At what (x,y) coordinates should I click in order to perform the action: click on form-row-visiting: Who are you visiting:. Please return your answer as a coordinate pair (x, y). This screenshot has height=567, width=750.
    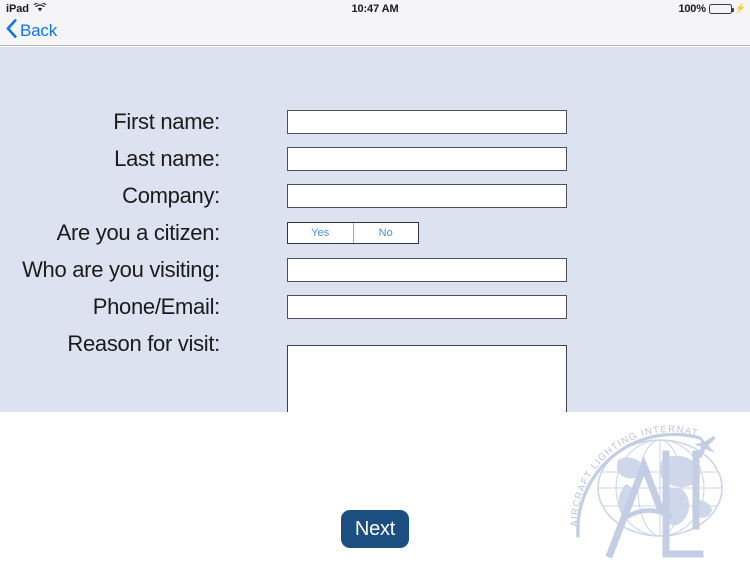
    Looking at the image, I should click on (375, 270).